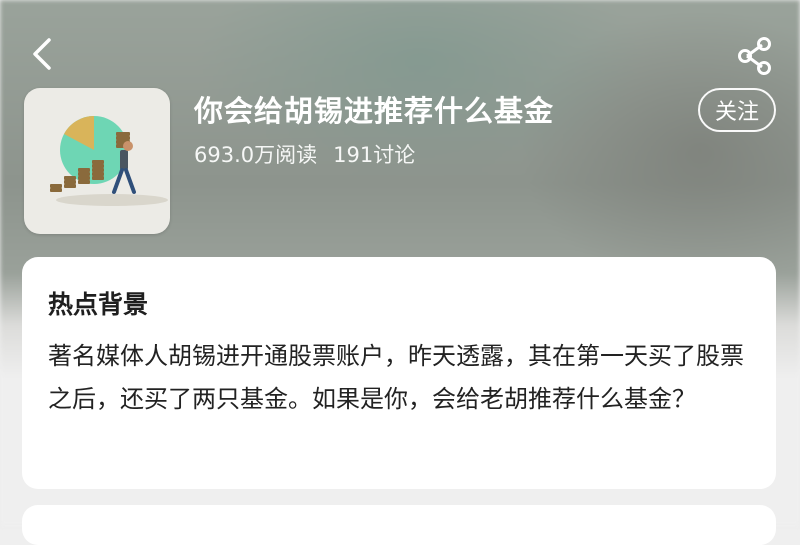 This screenshot has width=800, height=545. Describe the element at coordinates (109, 161) in the screenshot. I see `investment-illustration-icon` at that location.